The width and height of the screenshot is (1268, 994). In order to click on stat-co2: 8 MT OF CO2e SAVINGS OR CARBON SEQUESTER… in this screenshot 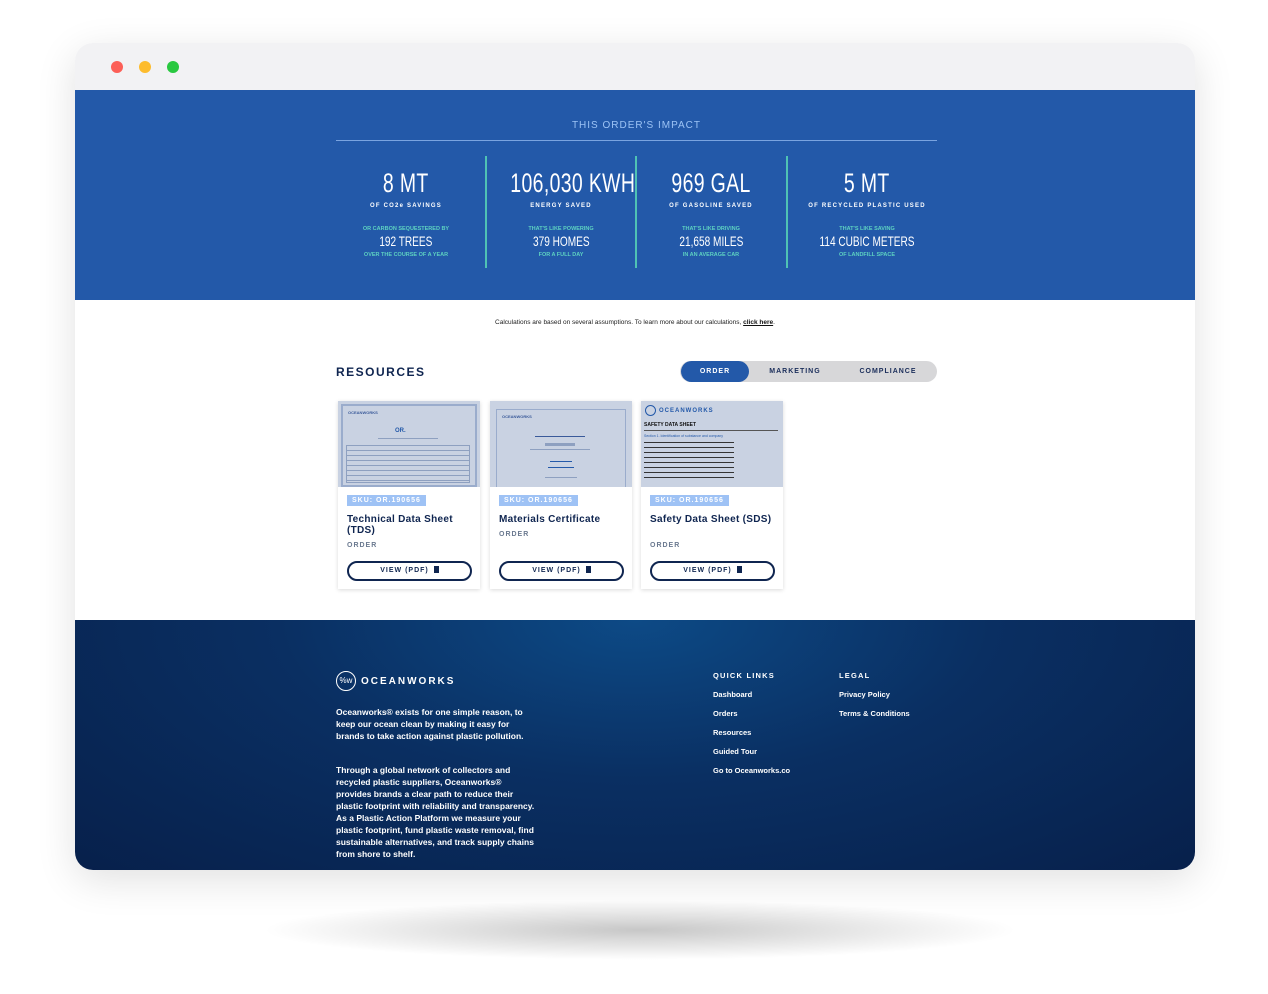, I will do `click(406, 207)`.